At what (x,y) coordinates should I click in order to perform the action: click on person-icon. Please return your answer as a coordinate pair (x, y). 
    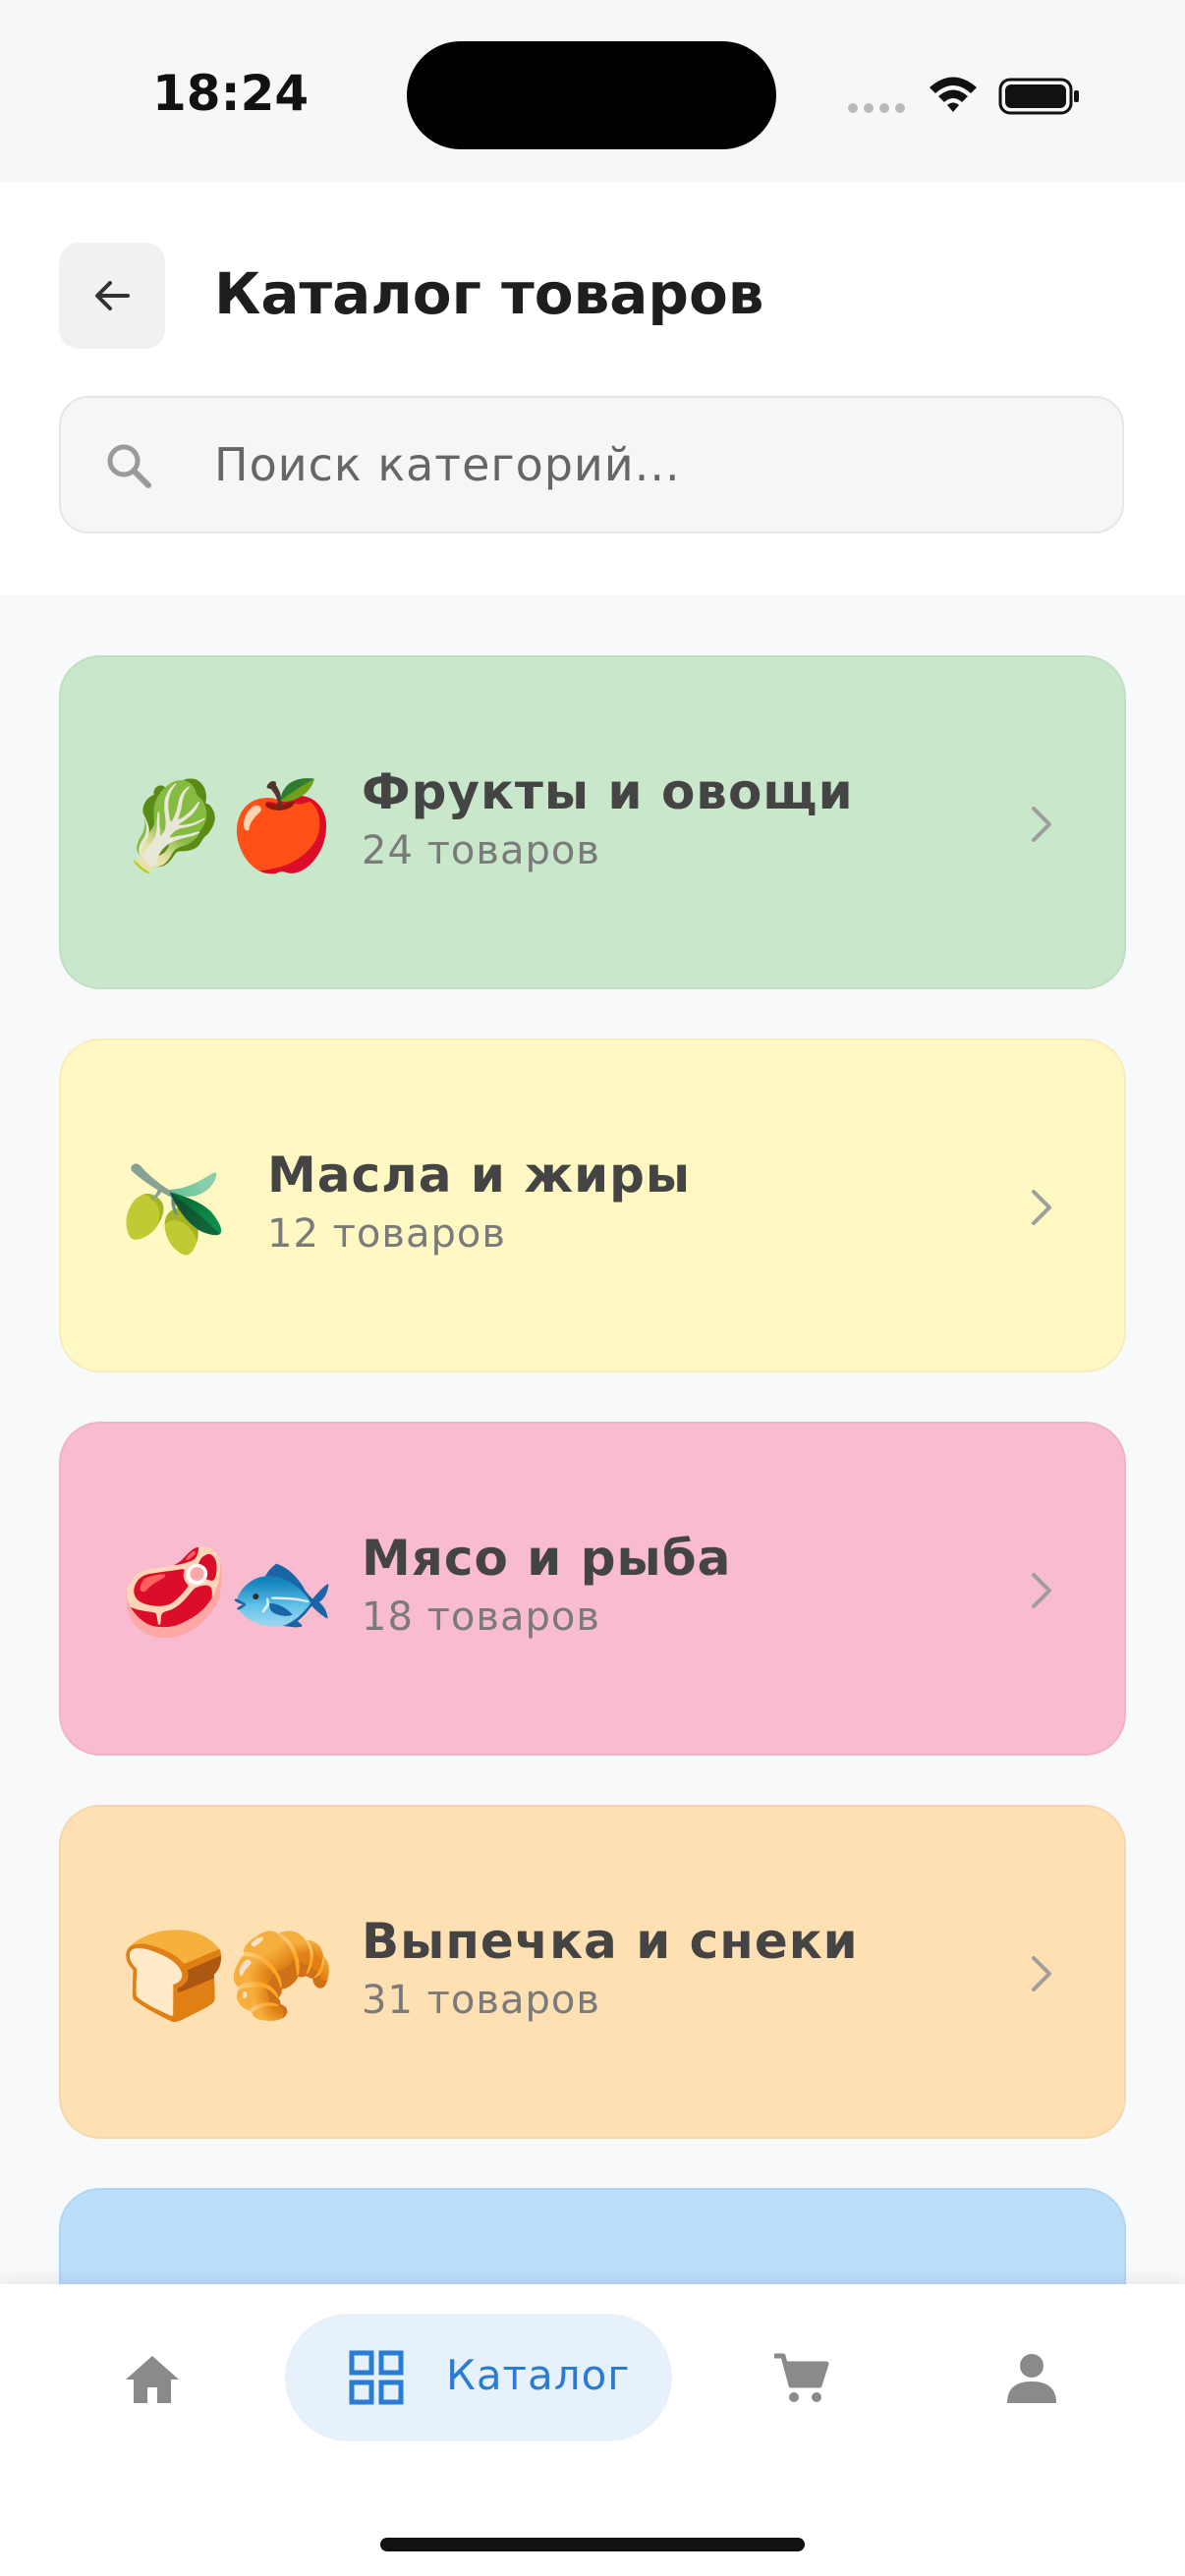
    Looking at the image, I should click on (1031, 2378).